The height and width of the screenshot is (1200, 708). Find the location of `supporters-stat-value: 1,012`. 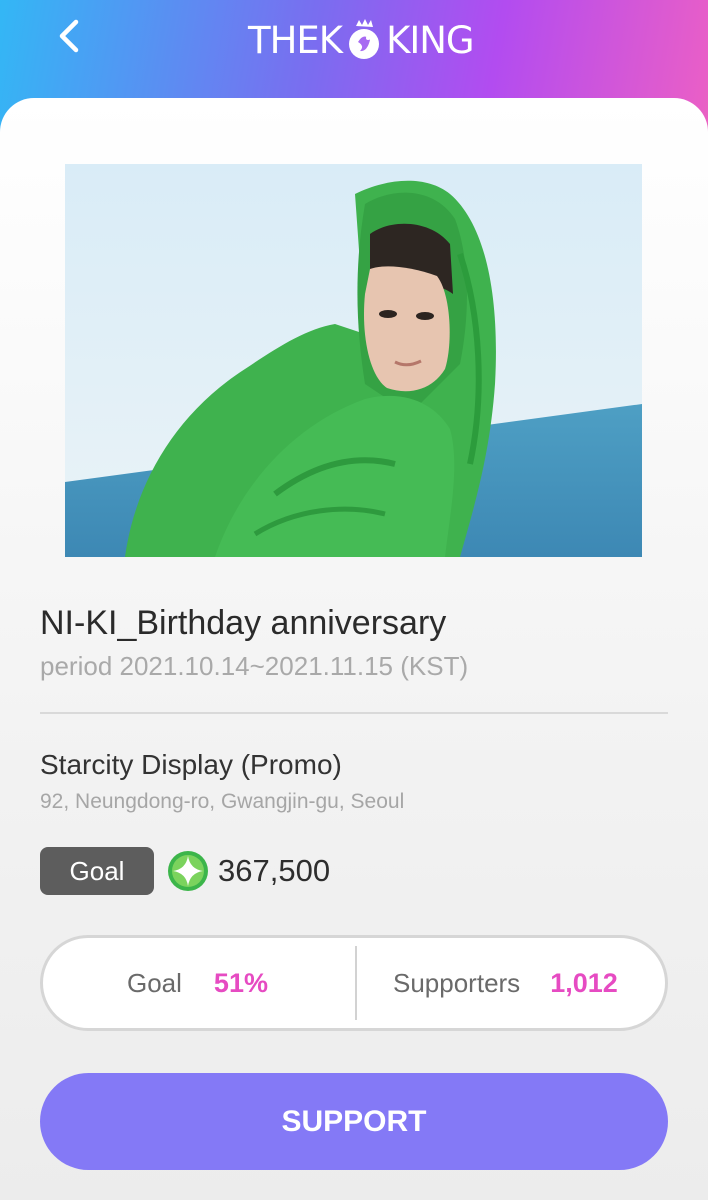

supporters-stat-value: 1,012 is located at coordinates (584, 982).